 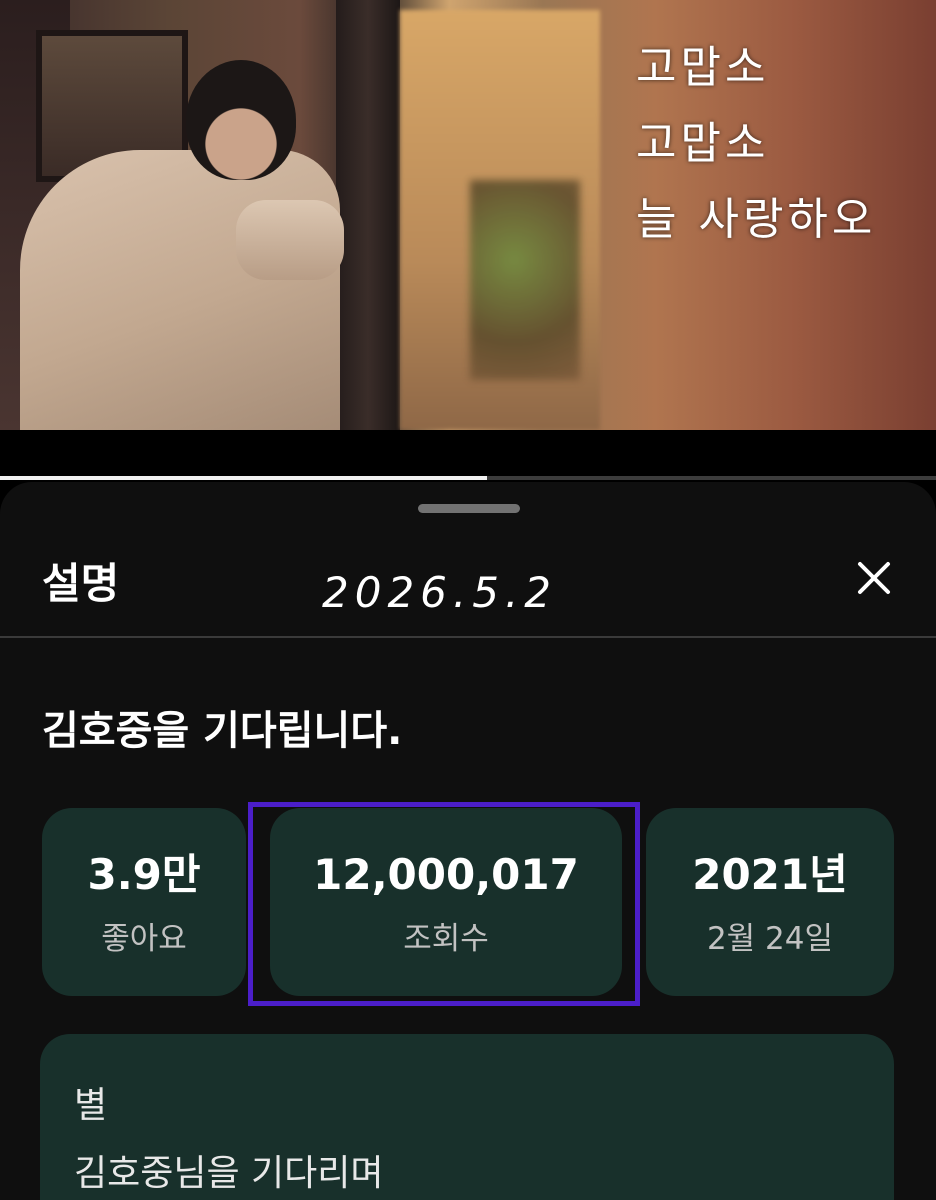 What do you see at coordinates (770, 874) in the screenshot?
I see `stat-date-year: 2021년` at bounding box center [770, 874].